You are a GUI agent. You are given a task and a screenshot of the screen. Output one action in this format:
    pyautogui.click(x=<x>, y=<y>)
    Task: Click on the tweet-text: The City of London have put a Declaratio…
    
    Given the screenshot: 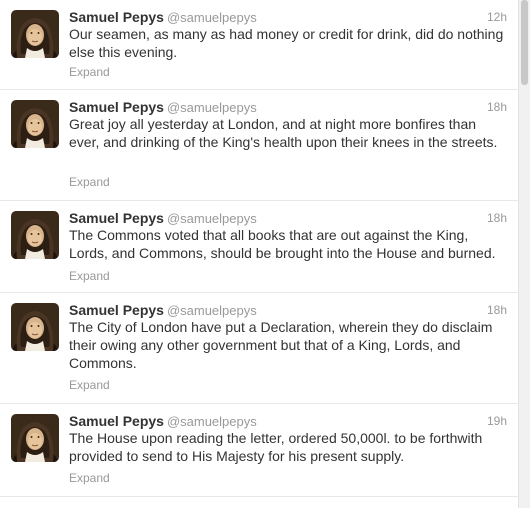 What is the action you would take?
    pyautogui.click(x=281, y=345)
    